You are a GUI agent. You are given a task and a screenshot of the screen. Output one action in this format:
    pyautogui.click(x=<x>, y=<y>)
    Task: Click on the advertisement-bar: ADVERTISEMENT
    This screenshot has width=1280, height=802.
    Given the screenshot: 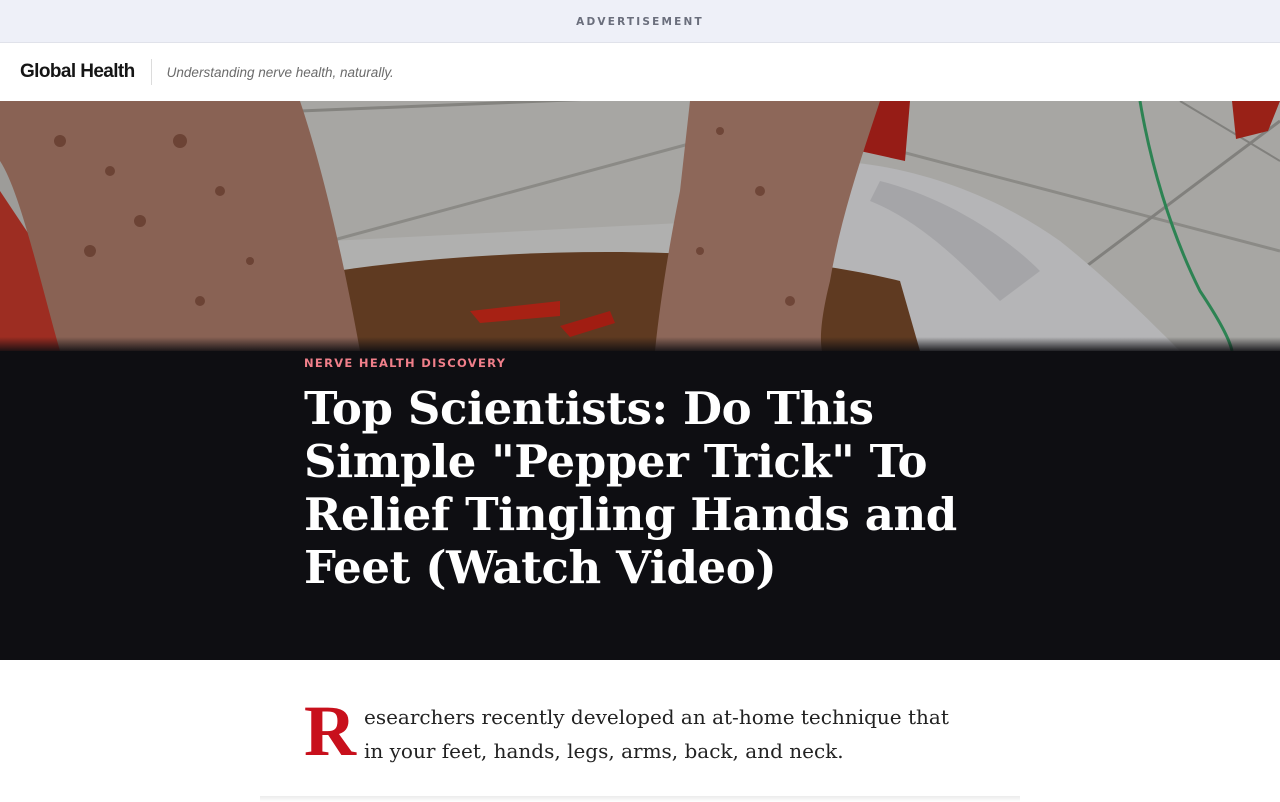 What is the action you would take?
    pyautogui.click(x=640, y=21)
    